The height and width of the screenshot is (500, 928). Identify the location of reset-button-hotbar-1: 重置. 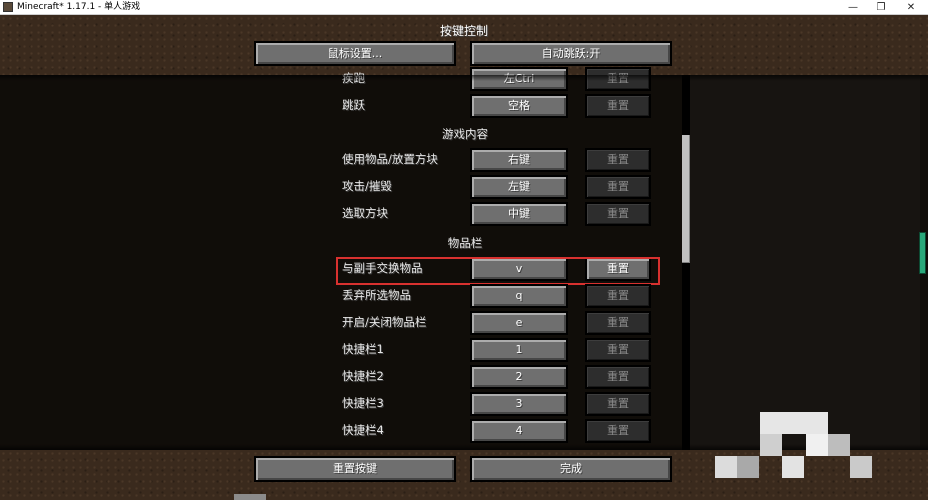
(618, 350).